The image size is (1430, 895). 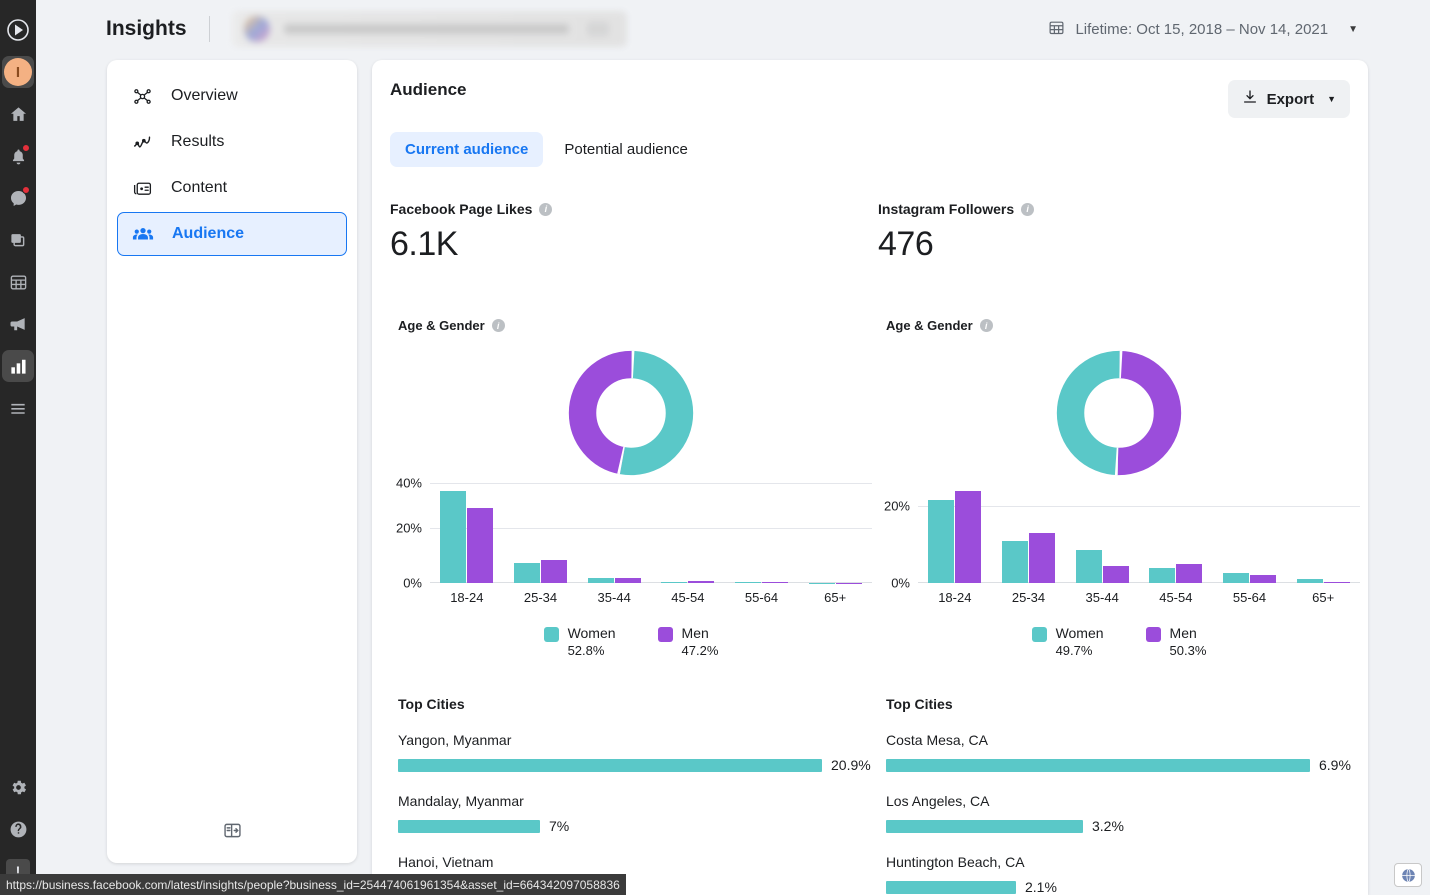 What do you see at coordinates (232, 142) in the screenshot?
I see `sidebar-item-results: Results` at bounding box center [232, 142].